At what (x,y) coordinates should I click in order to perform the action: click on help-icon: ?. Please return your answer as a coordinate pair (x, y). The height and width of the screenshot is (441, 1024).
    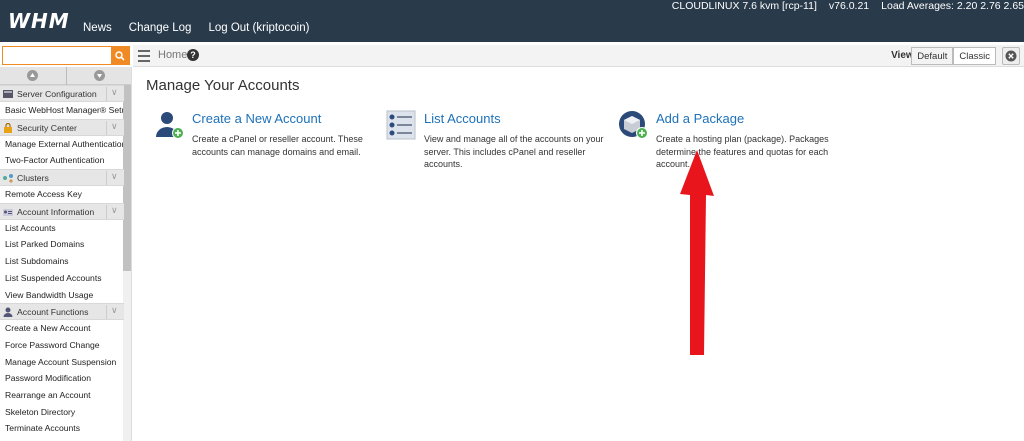
    Looking at the image, I should click on (193, 55).